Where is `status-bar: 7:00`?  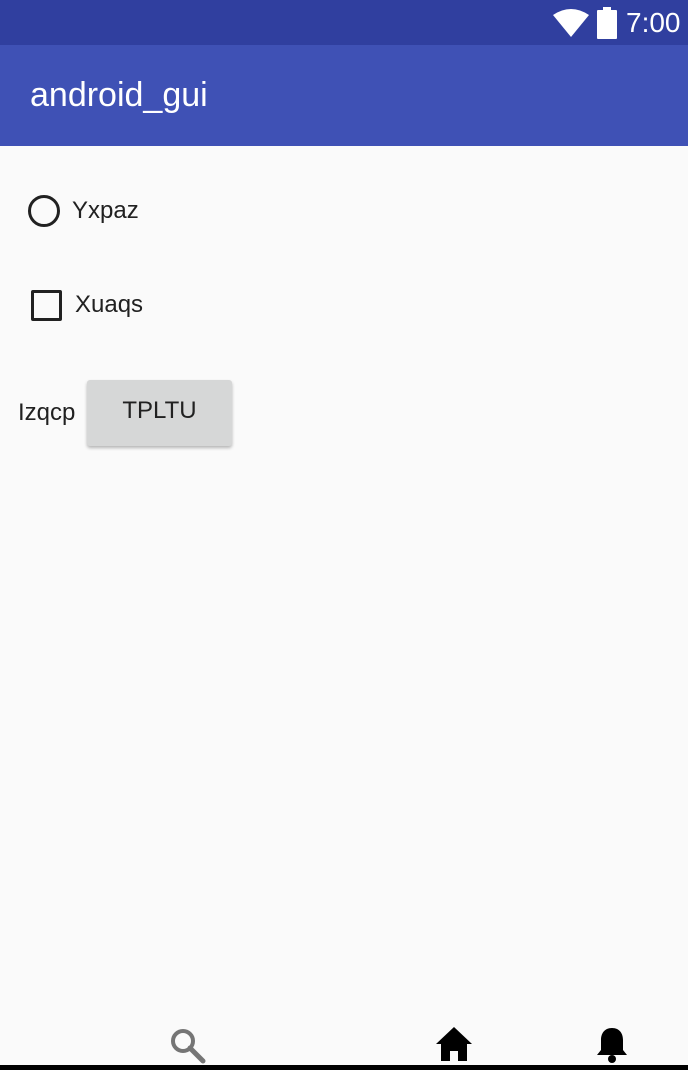 status-bar: 7:00 is located at coordinates (344, 22).